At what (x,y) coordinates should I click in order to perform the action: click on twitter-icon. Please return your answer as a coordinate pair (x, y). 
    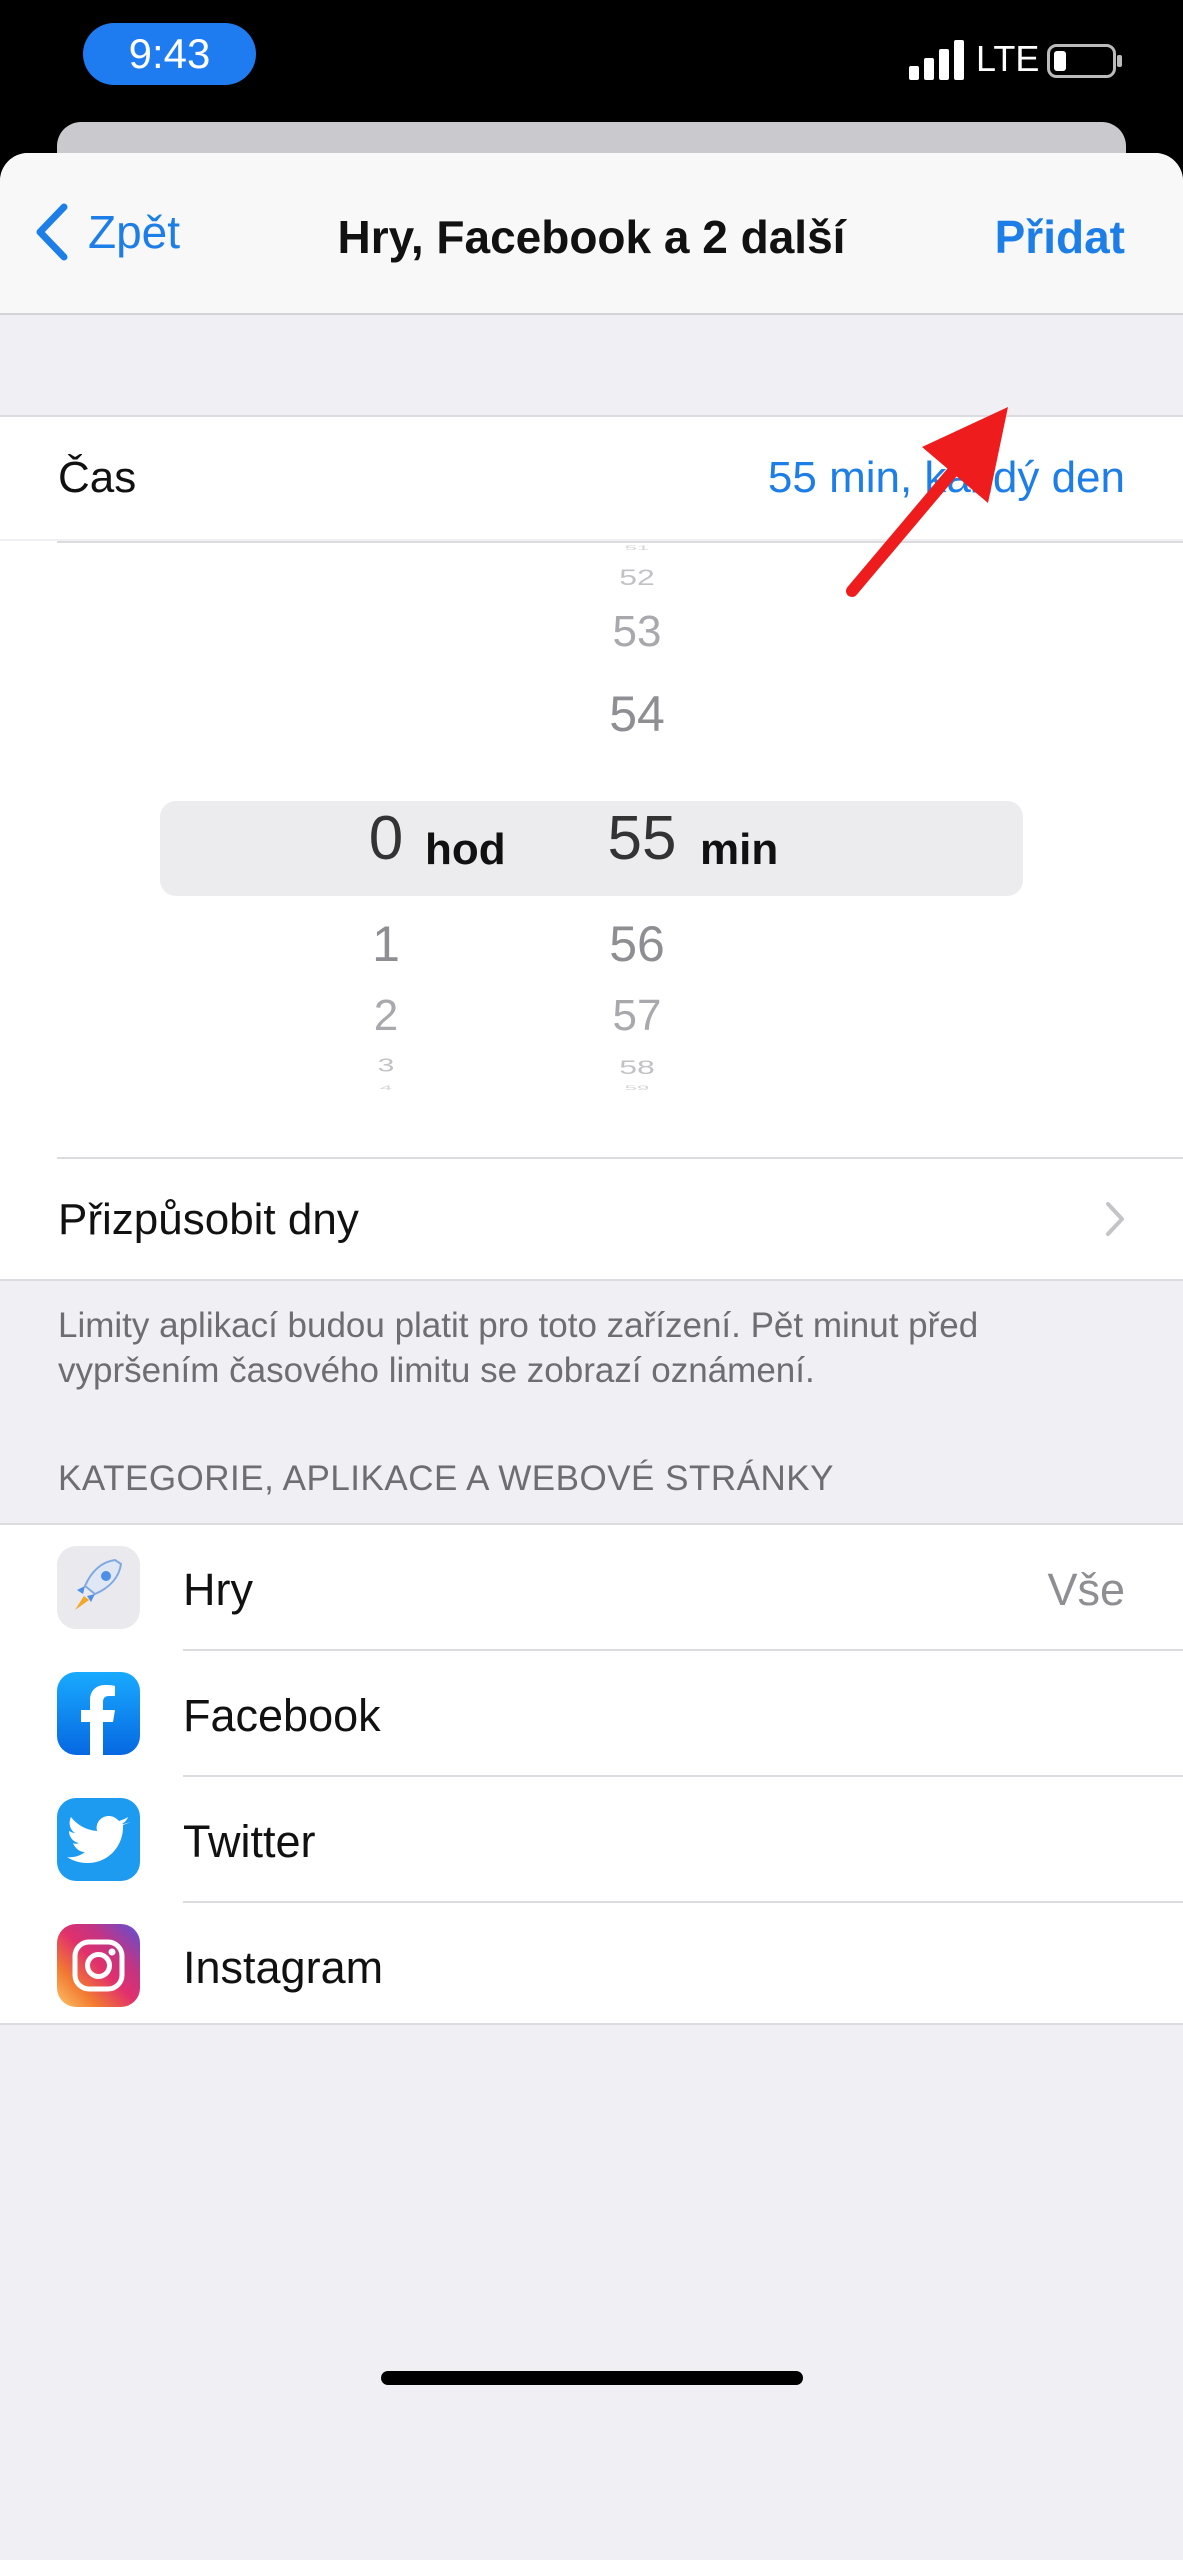
    Looking at the image, I should click on (98, 1839).